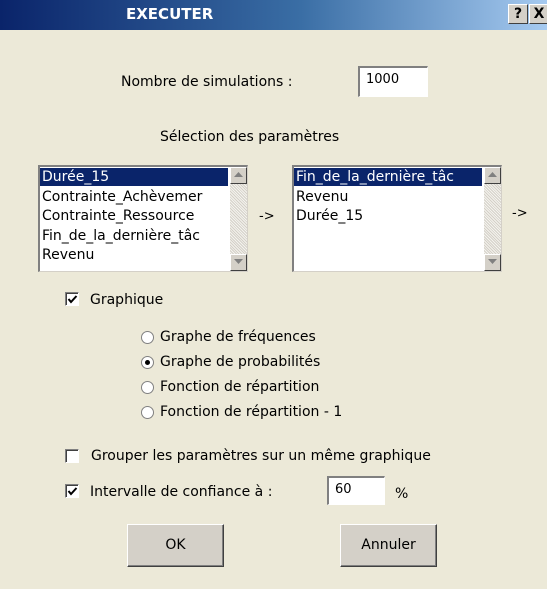 The width and height of the screenshot is (547, 589). Describe the element at coordinates (181, 492) in the screenshot. I see `confidence-checkbox-label: Intervalle de confiance à :` at that location.